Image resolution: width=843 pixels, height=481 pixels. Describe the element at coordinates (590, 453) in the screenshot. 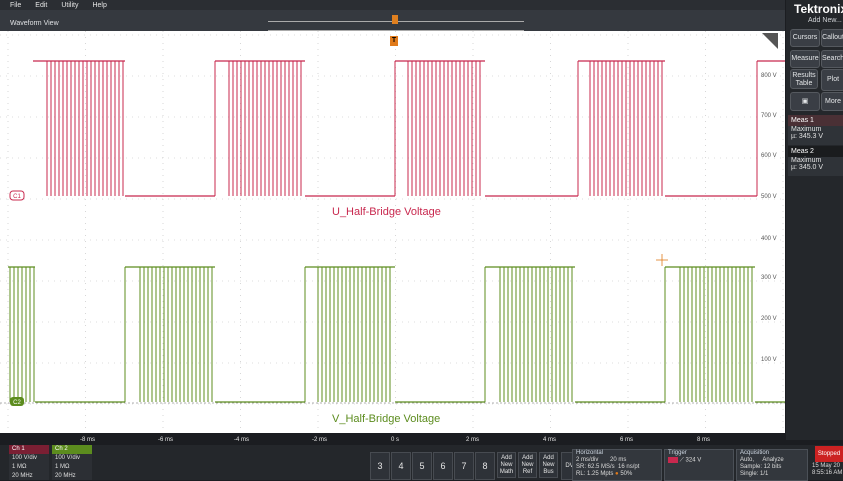

I see `horizontal-title: Horizontal` at that location.